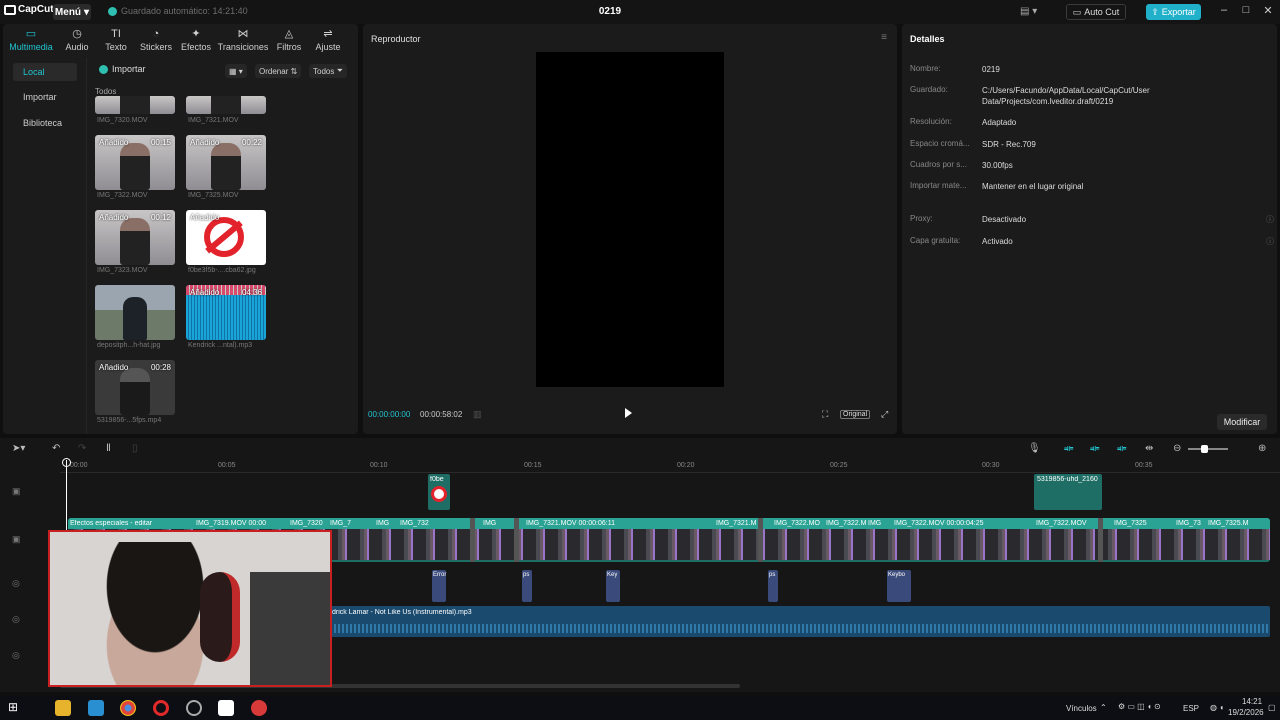 This screenshot has height=720, width=1280. Describe the element at coordinates (825, 414) in the screenshot. I see `fit-screen-icon: ⛶` at that location.